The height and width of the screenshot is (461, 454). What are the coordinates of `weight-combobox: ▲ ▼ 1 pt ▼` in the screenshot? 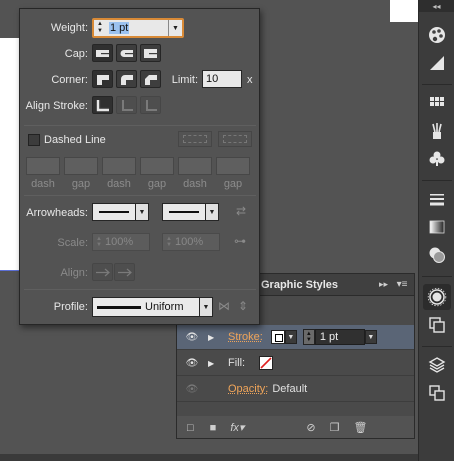 It's located at (138, 28).